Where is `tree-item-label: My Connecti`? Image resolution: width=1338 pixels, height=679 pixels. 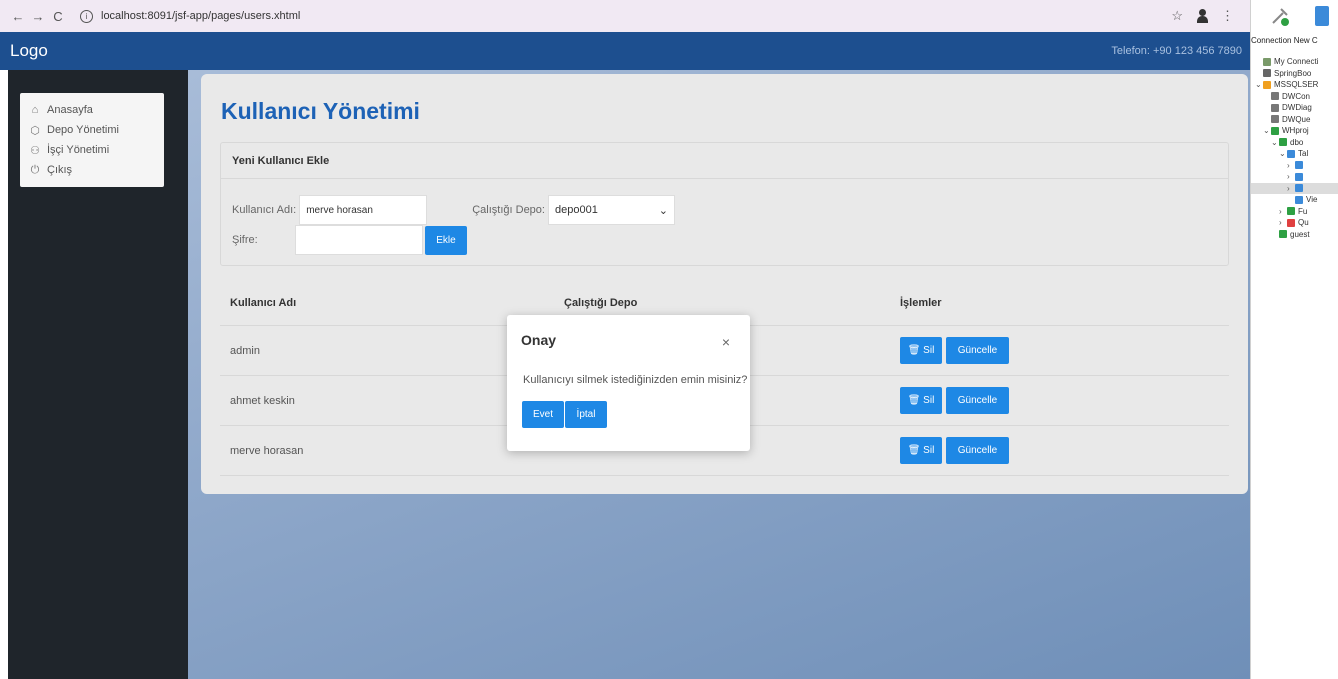
tree-item-label: My Connecti is located at coordinates (1296, 62).